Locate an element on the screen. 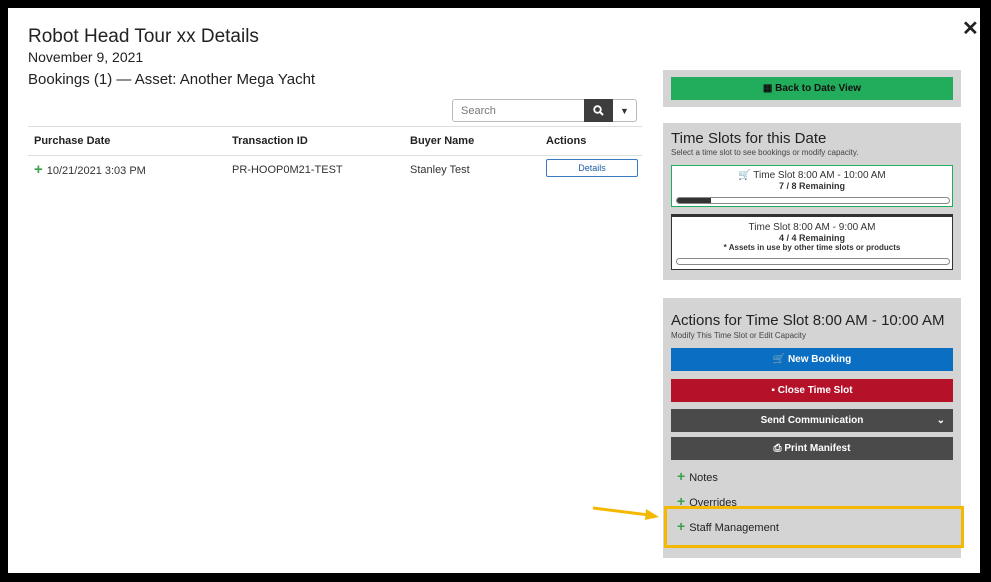 The image size is (991, 582). actions-subtitle: Modify This Time Slot or Edit Capacity is located at coordinates (739, 335).